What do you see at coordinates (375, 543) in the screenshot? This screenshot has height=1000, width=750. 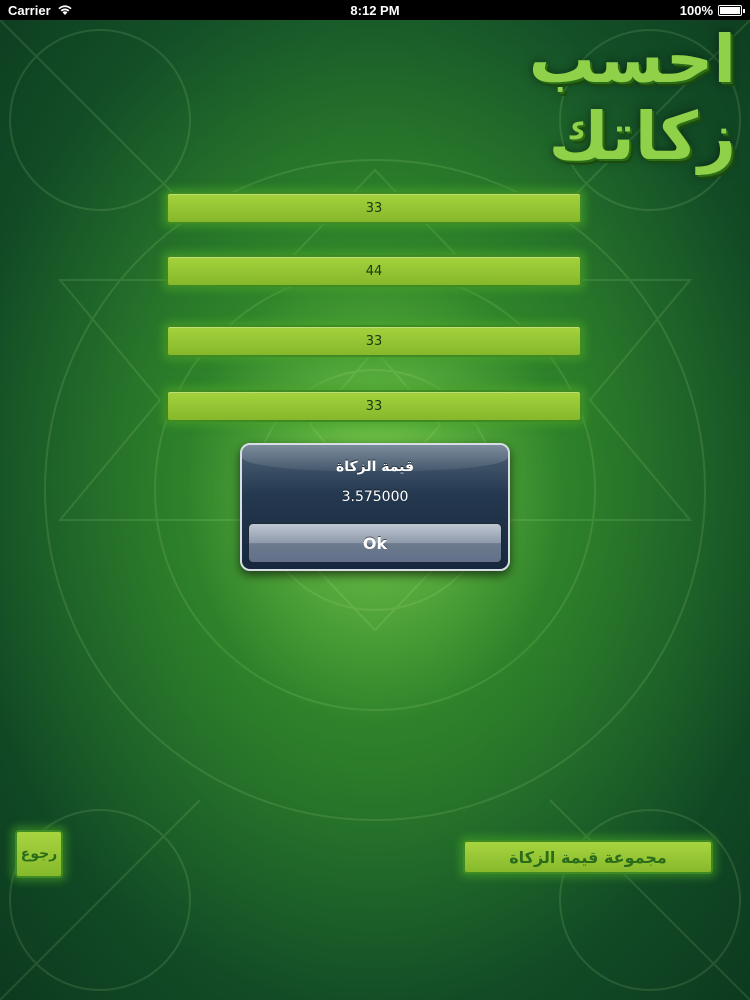 I see `ok-button: Ok` at bounding box center [375, 543].